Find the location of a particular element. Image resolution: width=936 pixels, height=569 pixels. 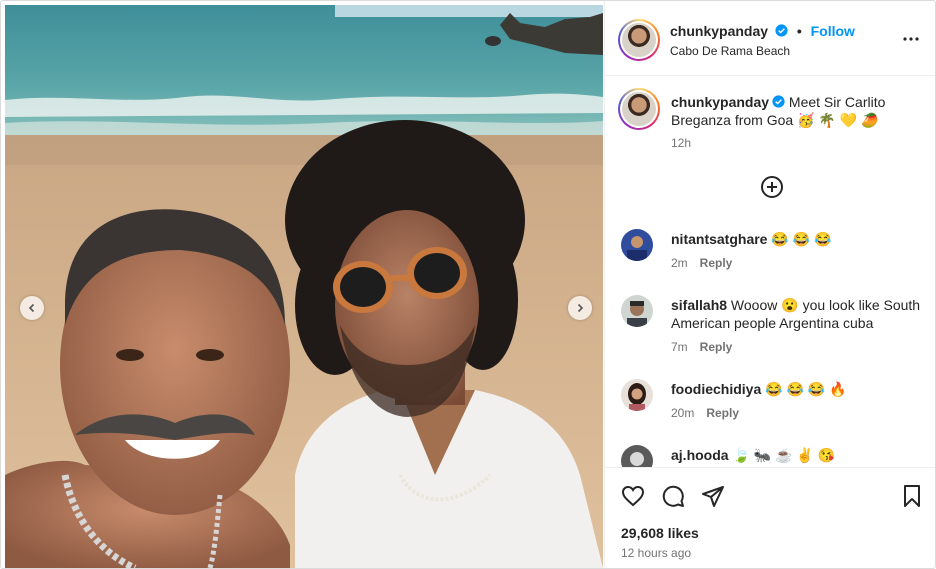

comment-time: 7m is located at coordinates (679, 347).